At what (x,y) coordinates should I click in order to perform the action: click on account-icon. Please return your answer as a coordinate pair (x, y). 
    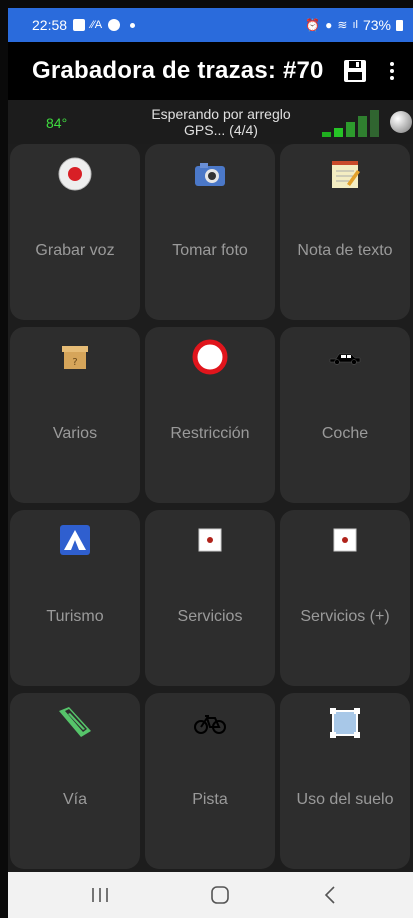
    Looking at the image, I should click on (114, 25).